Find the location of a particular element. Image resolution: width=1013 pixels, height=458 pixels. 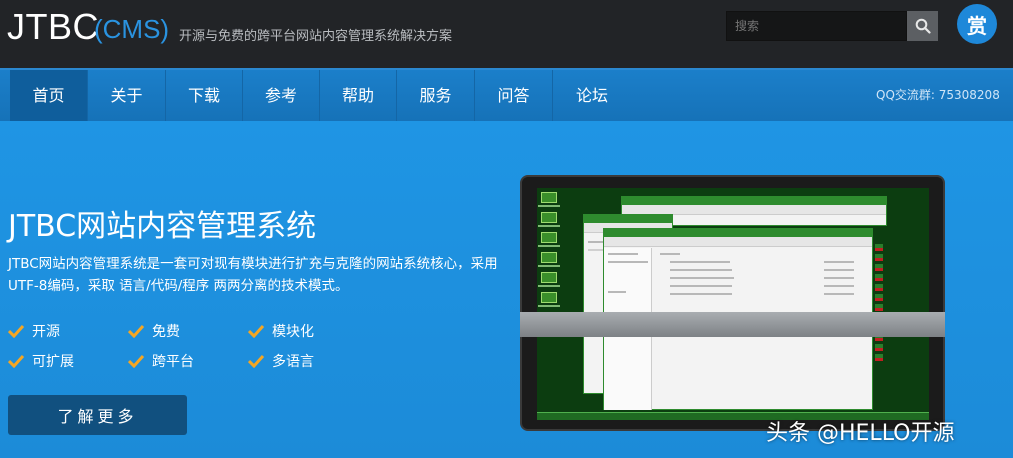

nav-item-download: 下载 is located at coordinates (204, 95).